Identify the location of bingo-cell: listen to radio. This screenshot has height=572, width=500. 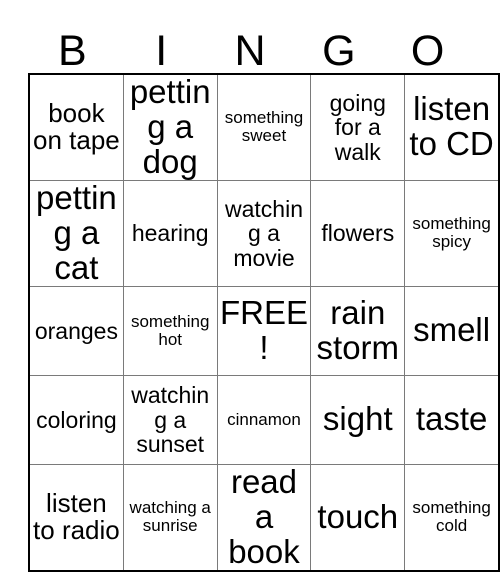
(76, 517).